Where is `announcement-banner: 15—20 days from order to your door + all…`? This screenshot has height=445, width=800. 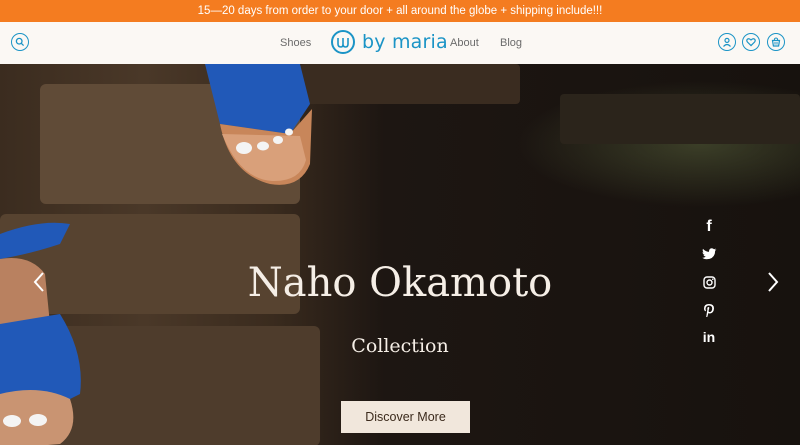
announcement-banner: 15—20 days from order to your door + all… is located at coordinates (400, 11).